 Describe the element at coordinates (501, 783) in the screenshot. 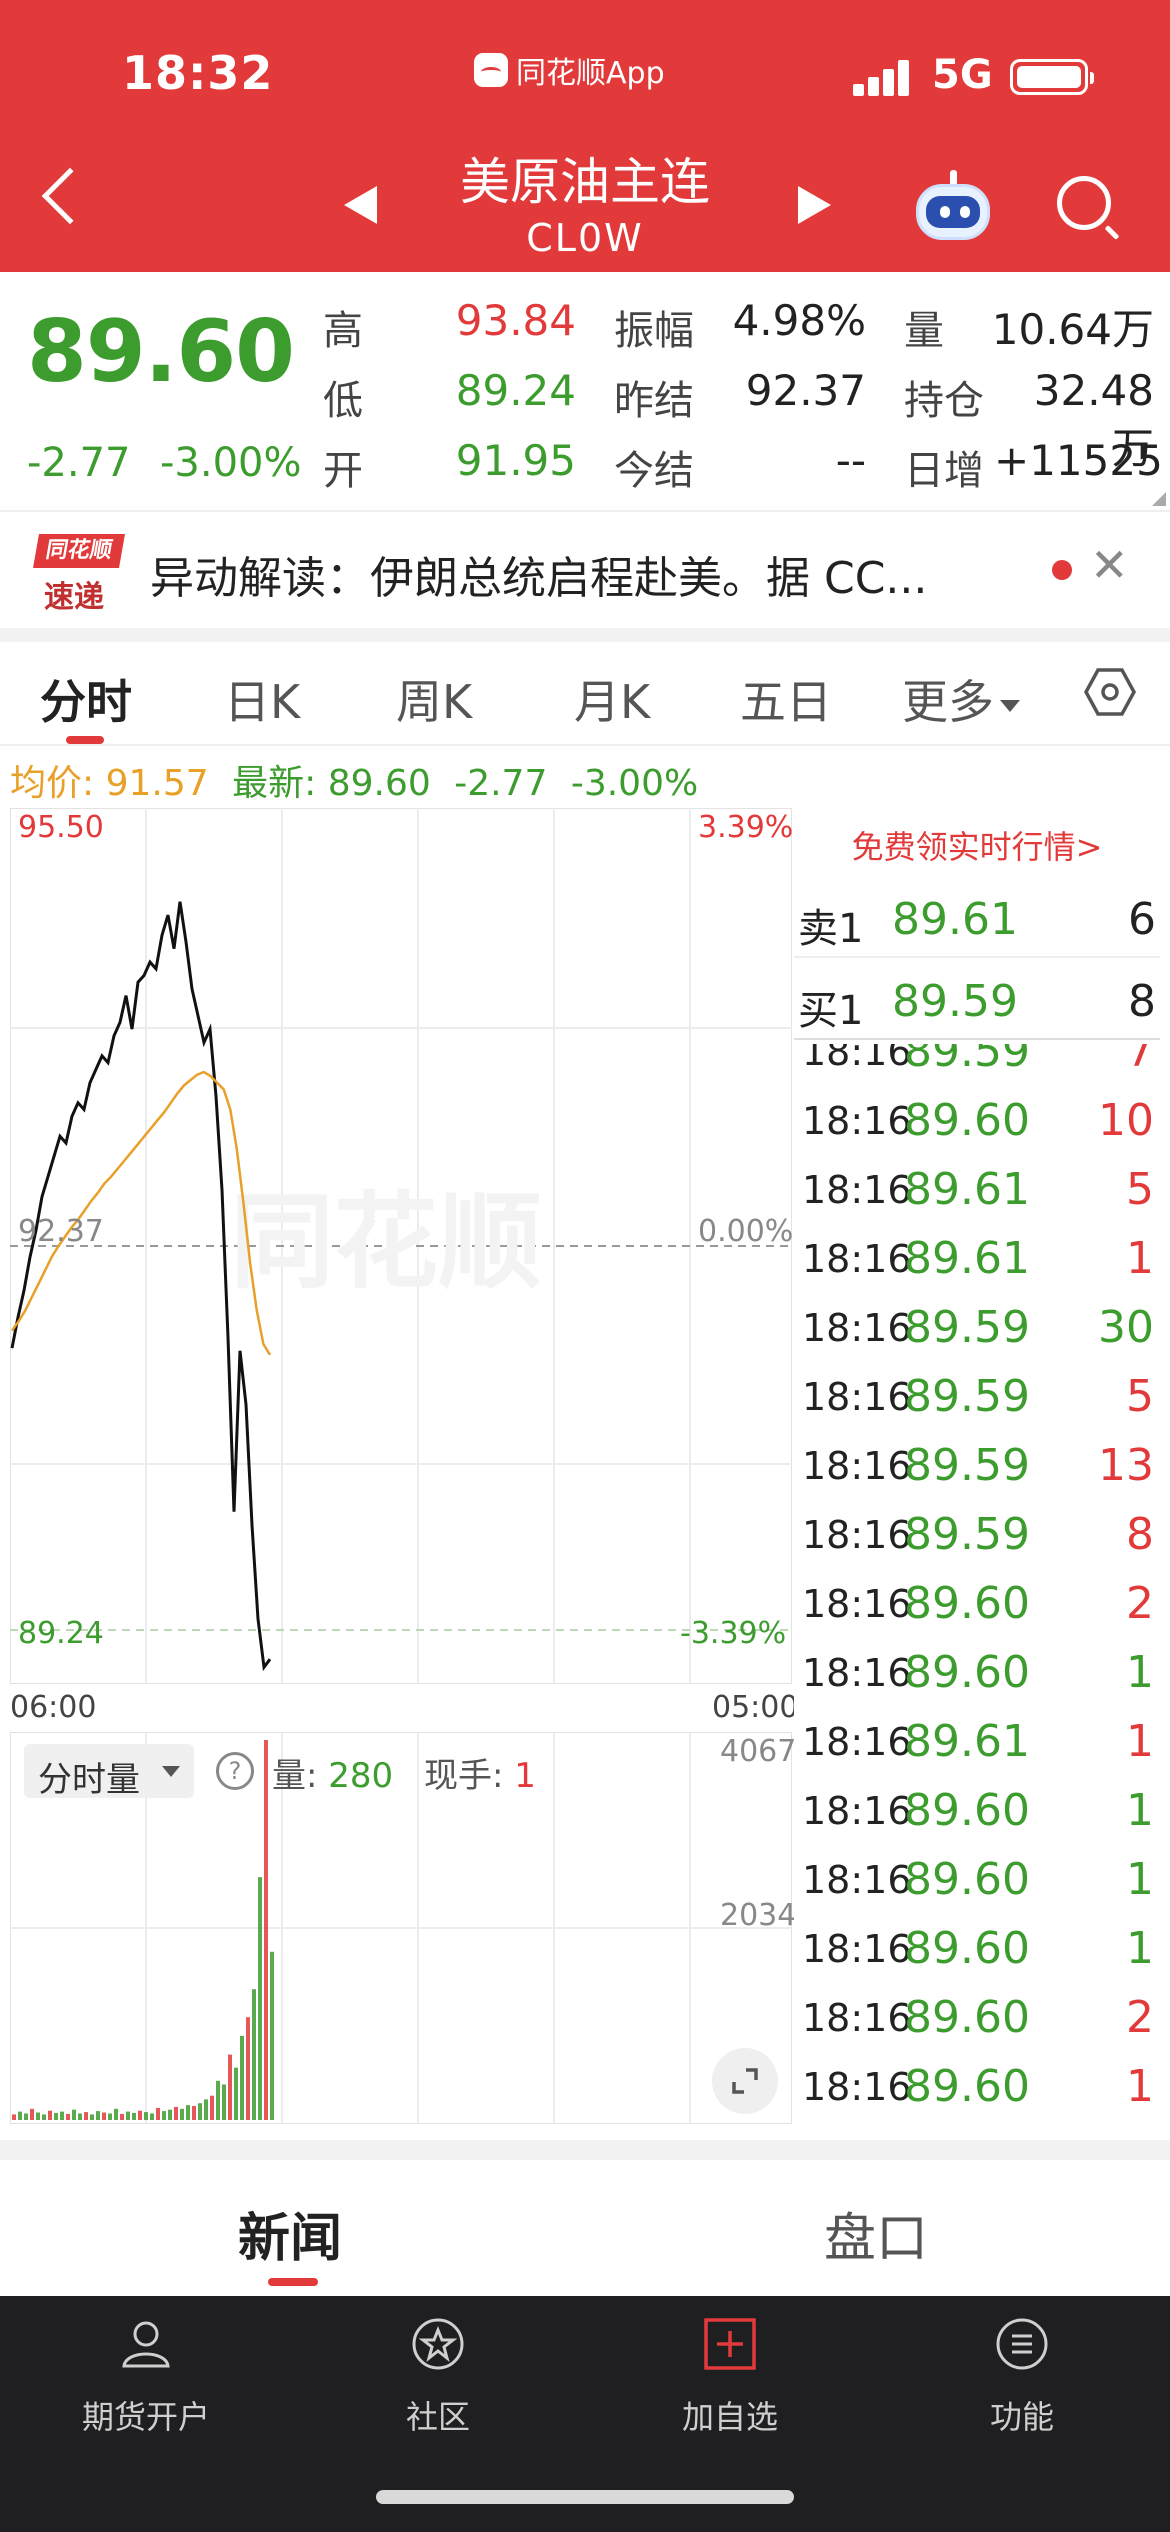

I see `last-change: -2.77` at that location.